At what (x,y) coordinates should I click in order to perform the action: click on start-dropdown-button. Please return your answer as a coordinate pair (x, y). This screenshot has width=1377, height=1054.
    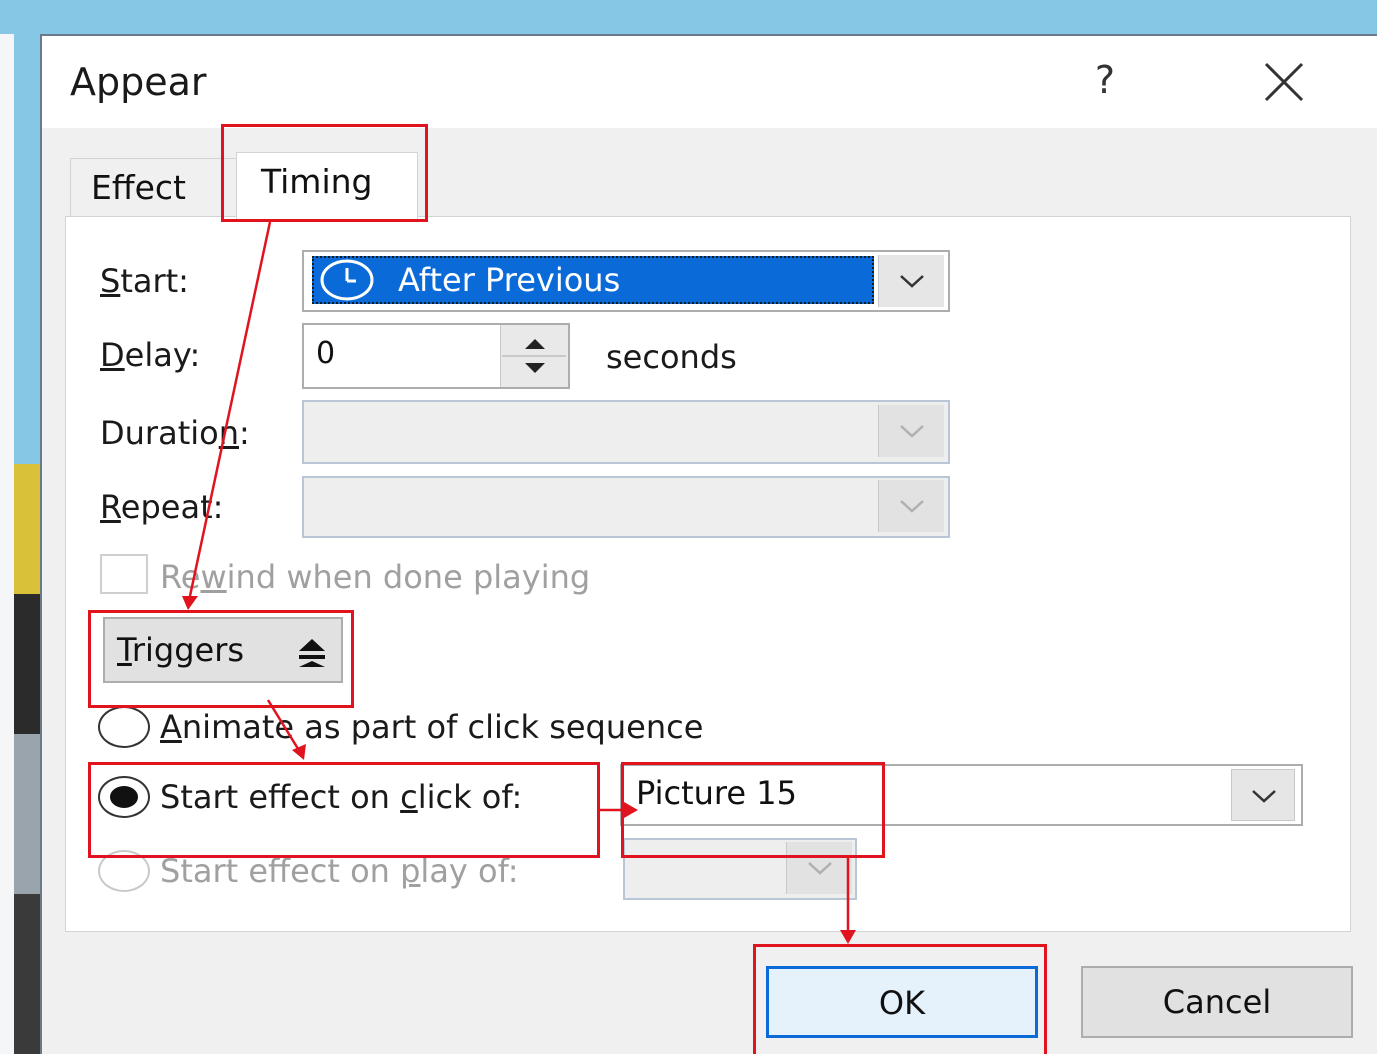
    Looking at the image, I should click on (911, 281).